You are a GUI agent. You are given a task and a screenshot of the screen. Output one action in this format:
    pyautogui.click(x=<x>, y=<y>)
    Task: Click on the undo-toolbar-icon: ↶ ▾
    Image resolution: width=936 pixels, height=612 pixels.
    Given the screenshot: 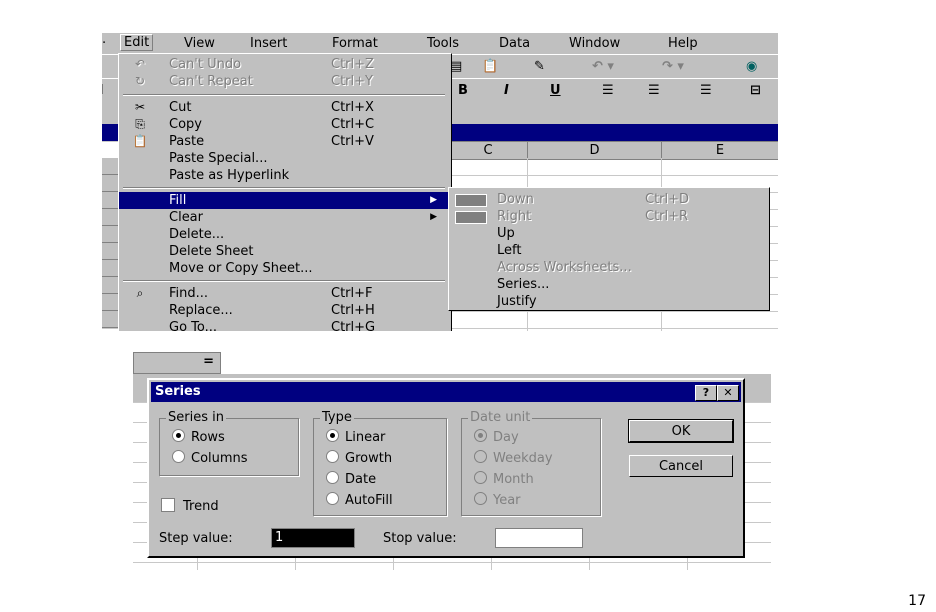 What is the action you would take?
    pyautogui.click(x=603, y=66)
    